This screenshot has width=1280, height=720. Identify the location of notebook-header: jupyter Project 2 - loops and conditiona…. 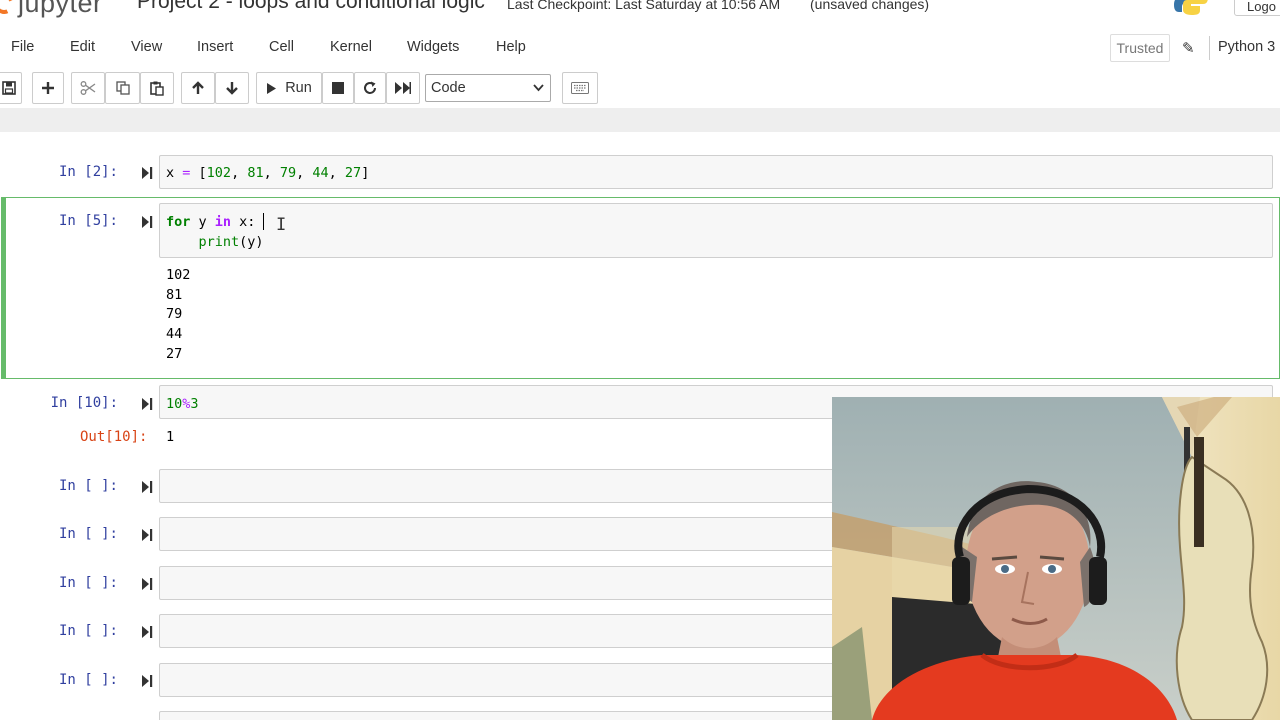
(640, 9).